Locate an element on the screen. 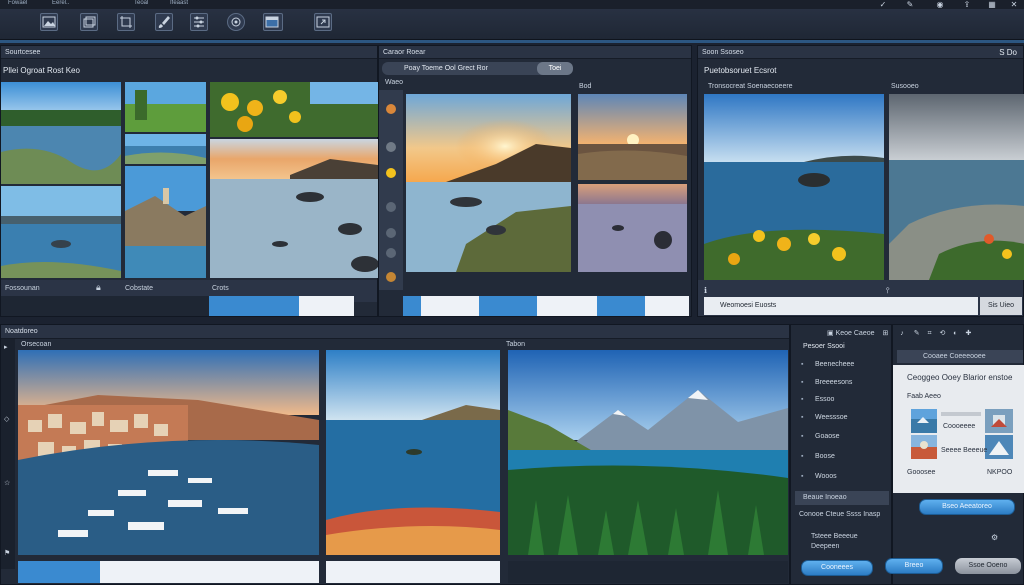  list-footer: Beaue Inoeao is located at coordinates (842, 498).